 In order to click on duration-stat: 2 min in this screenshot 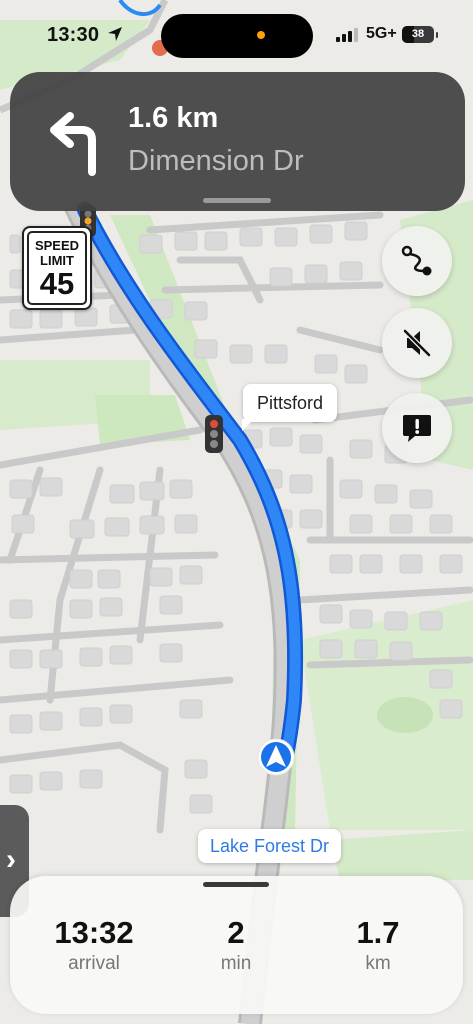, I will do `click(236, 946)`.